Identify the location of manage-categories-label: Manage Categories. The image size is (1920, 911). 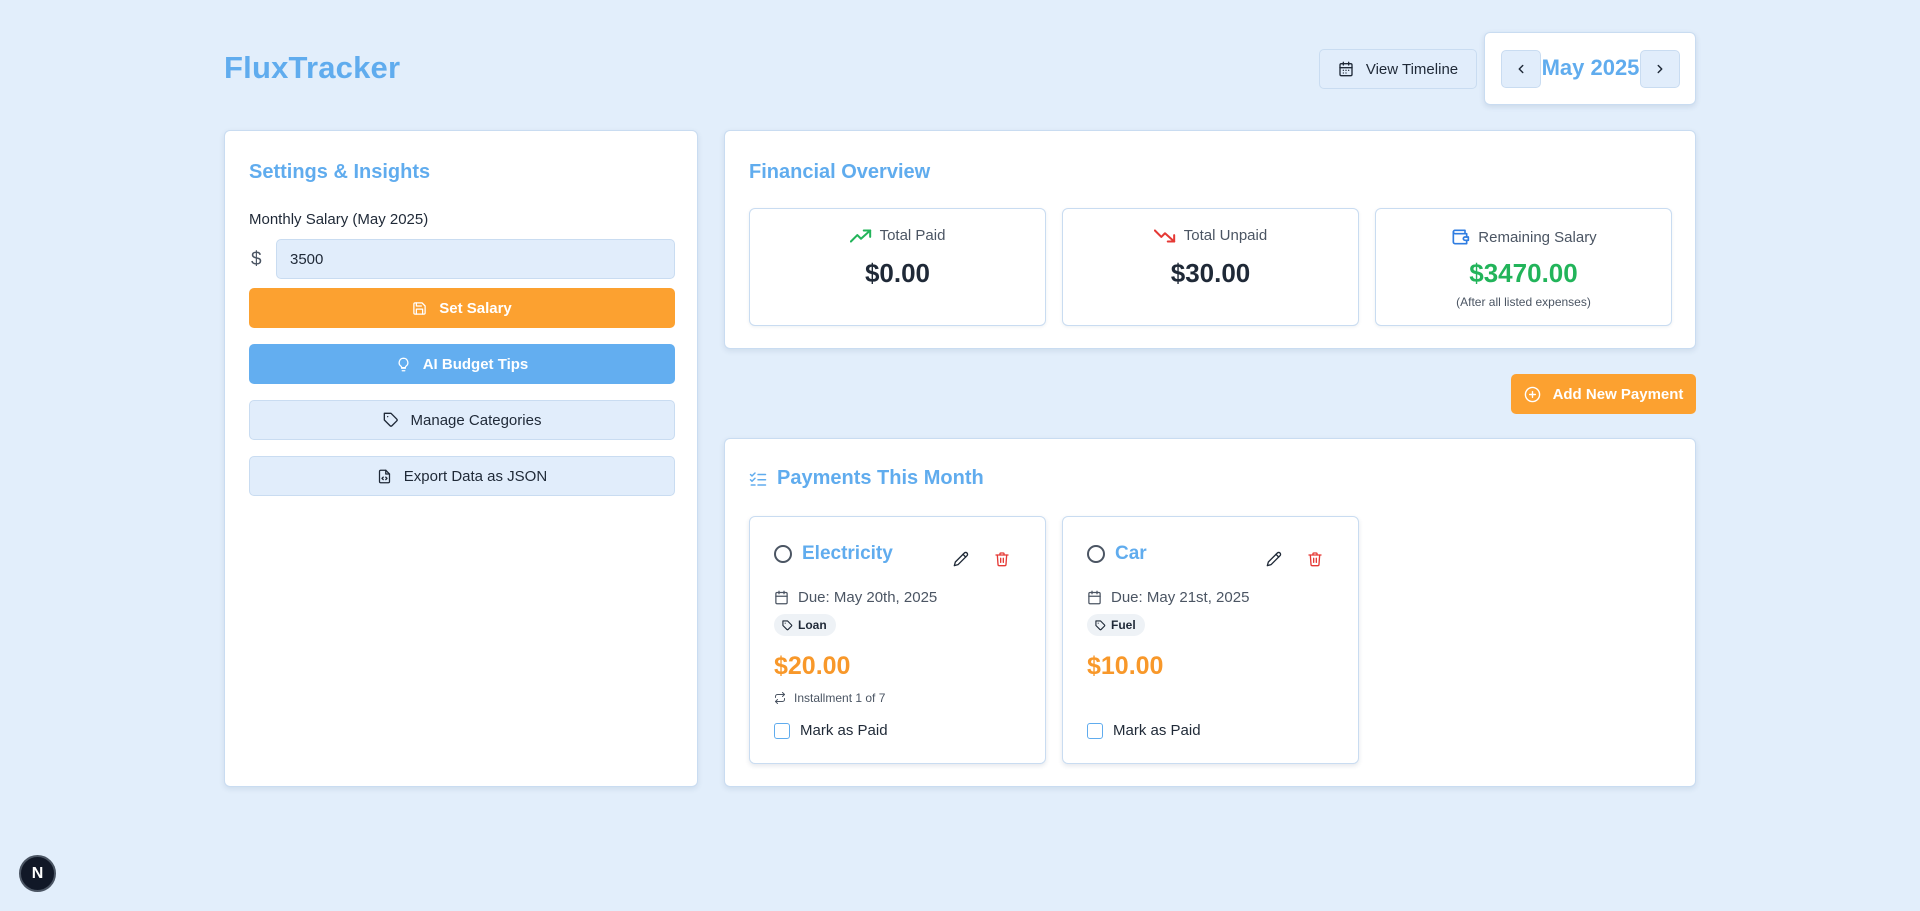
(476, 420).